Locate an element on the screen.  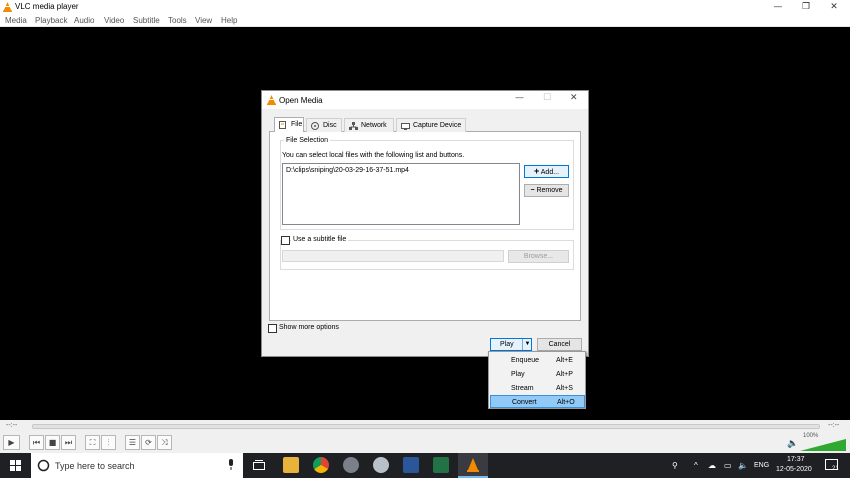
extended-settings-button: ⫶ is located at coordinates (108, 442).